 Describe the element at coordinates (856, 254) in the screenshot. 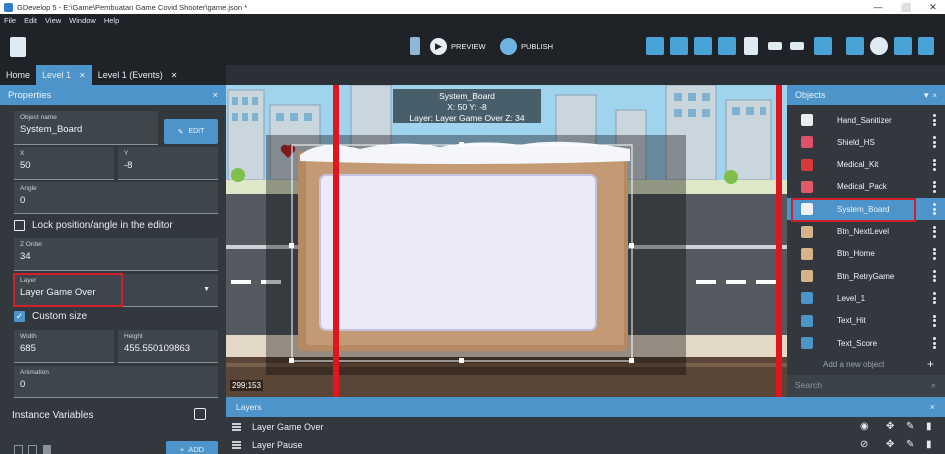

I see `object-name: Btn_Home` at that location.